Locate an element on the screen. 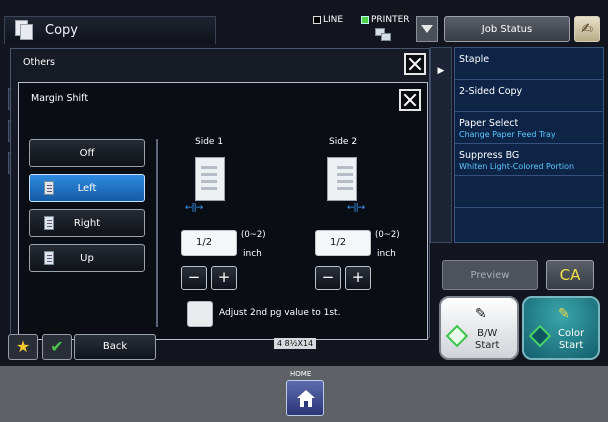  home-button is located at coordinates (305, 398).